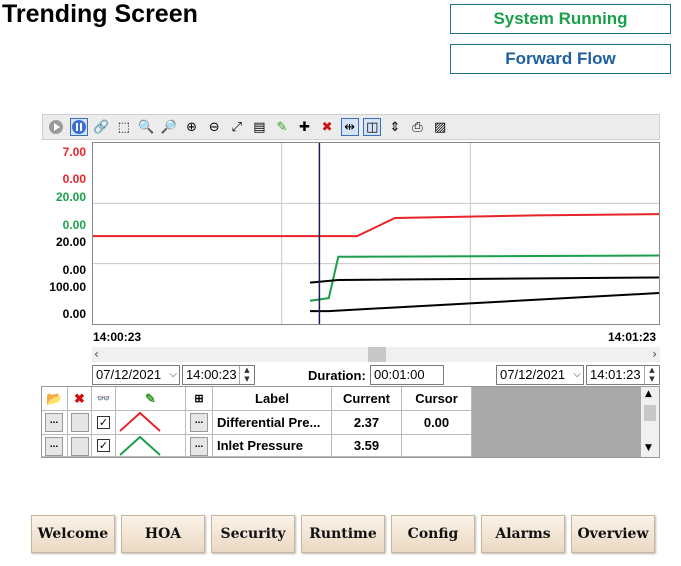 This screenshot has width=681, height=566. I want to click on print-icon: ⎙, so click(418, 127).